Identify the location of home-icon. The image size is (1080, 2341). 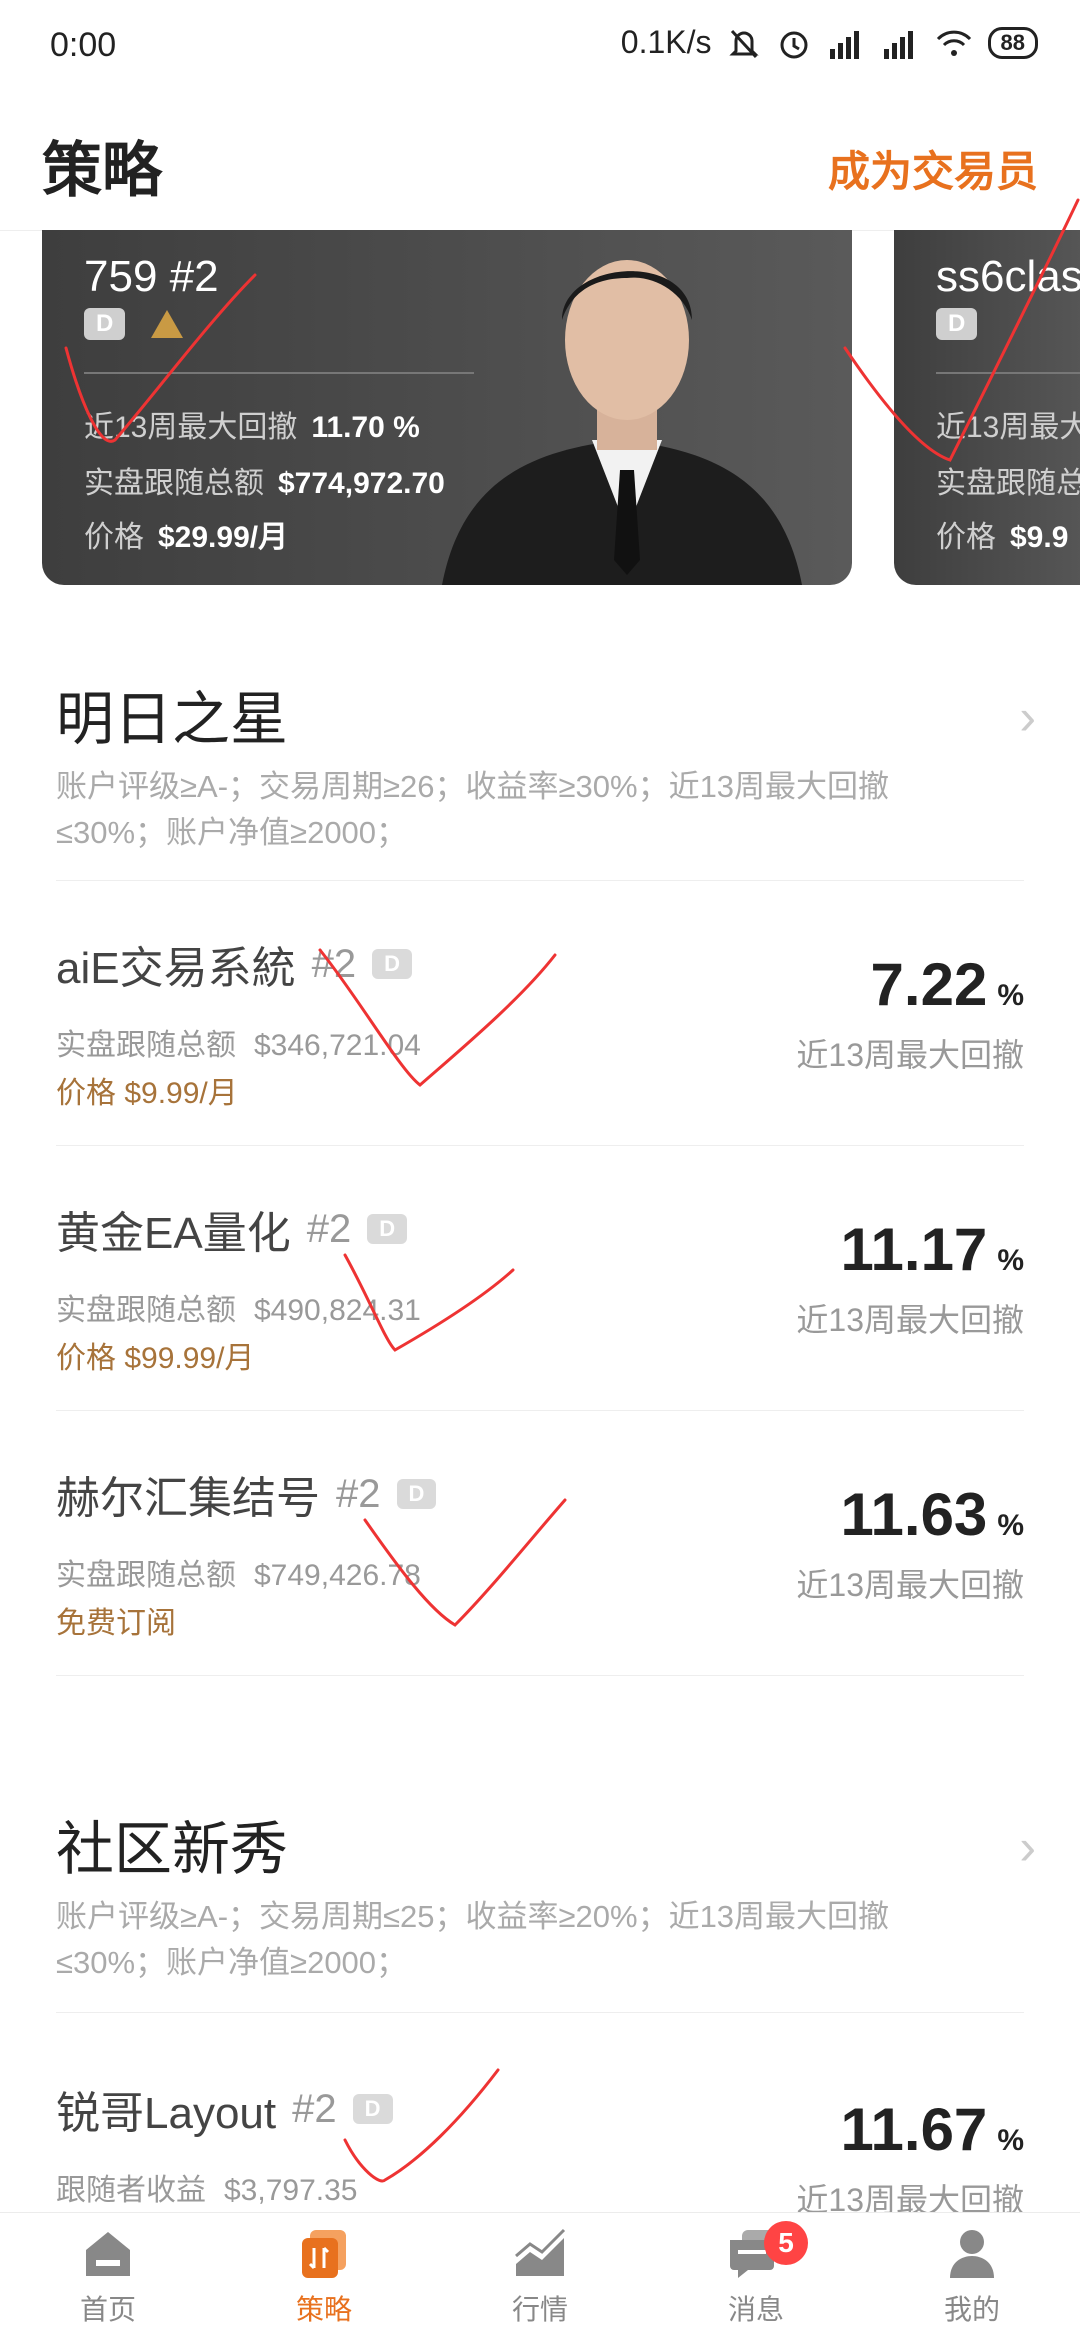
(108, 2254).